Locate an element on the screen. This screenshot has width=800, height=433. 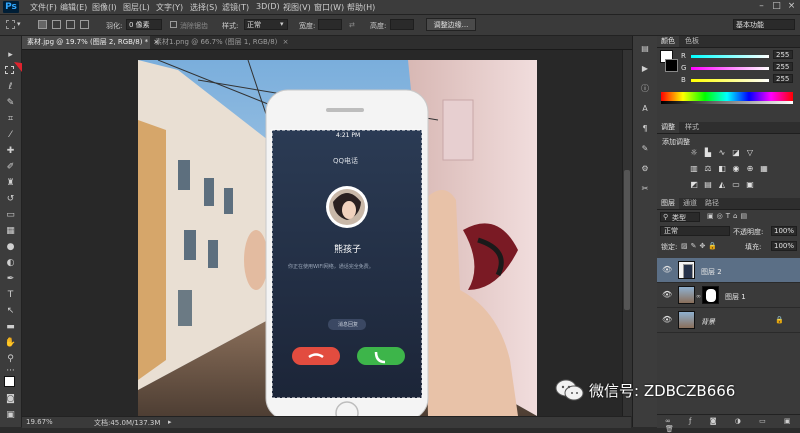
maximize-icon: □ is located at coordinates (776, 6).